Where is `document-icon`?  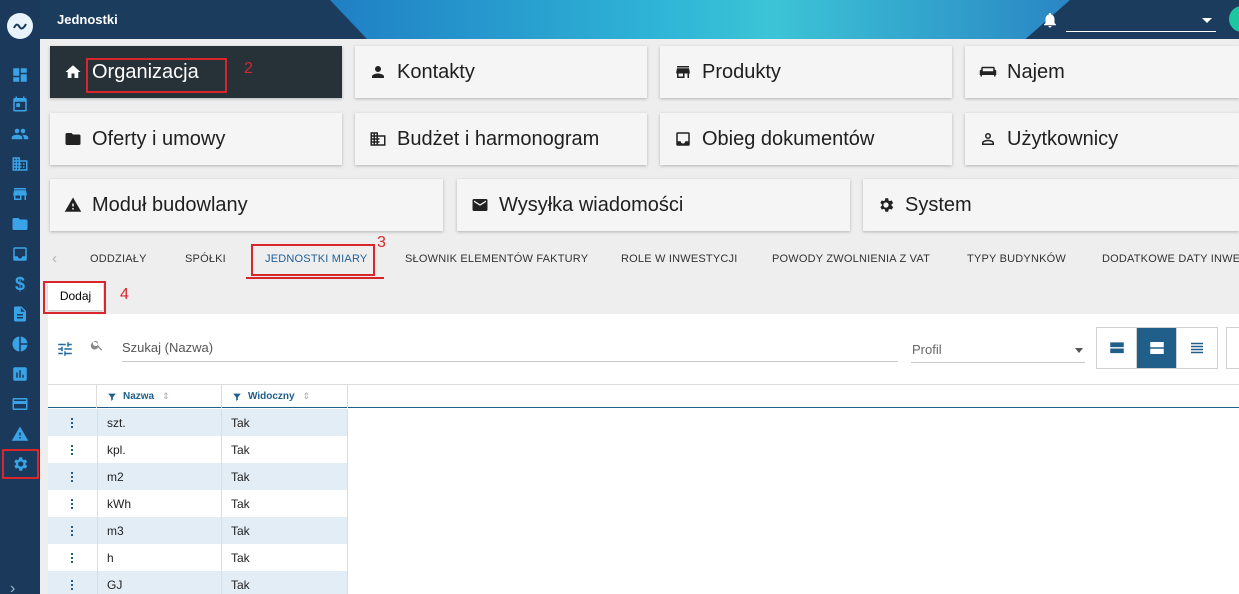 document-icon is located at coordinates (20, 314).